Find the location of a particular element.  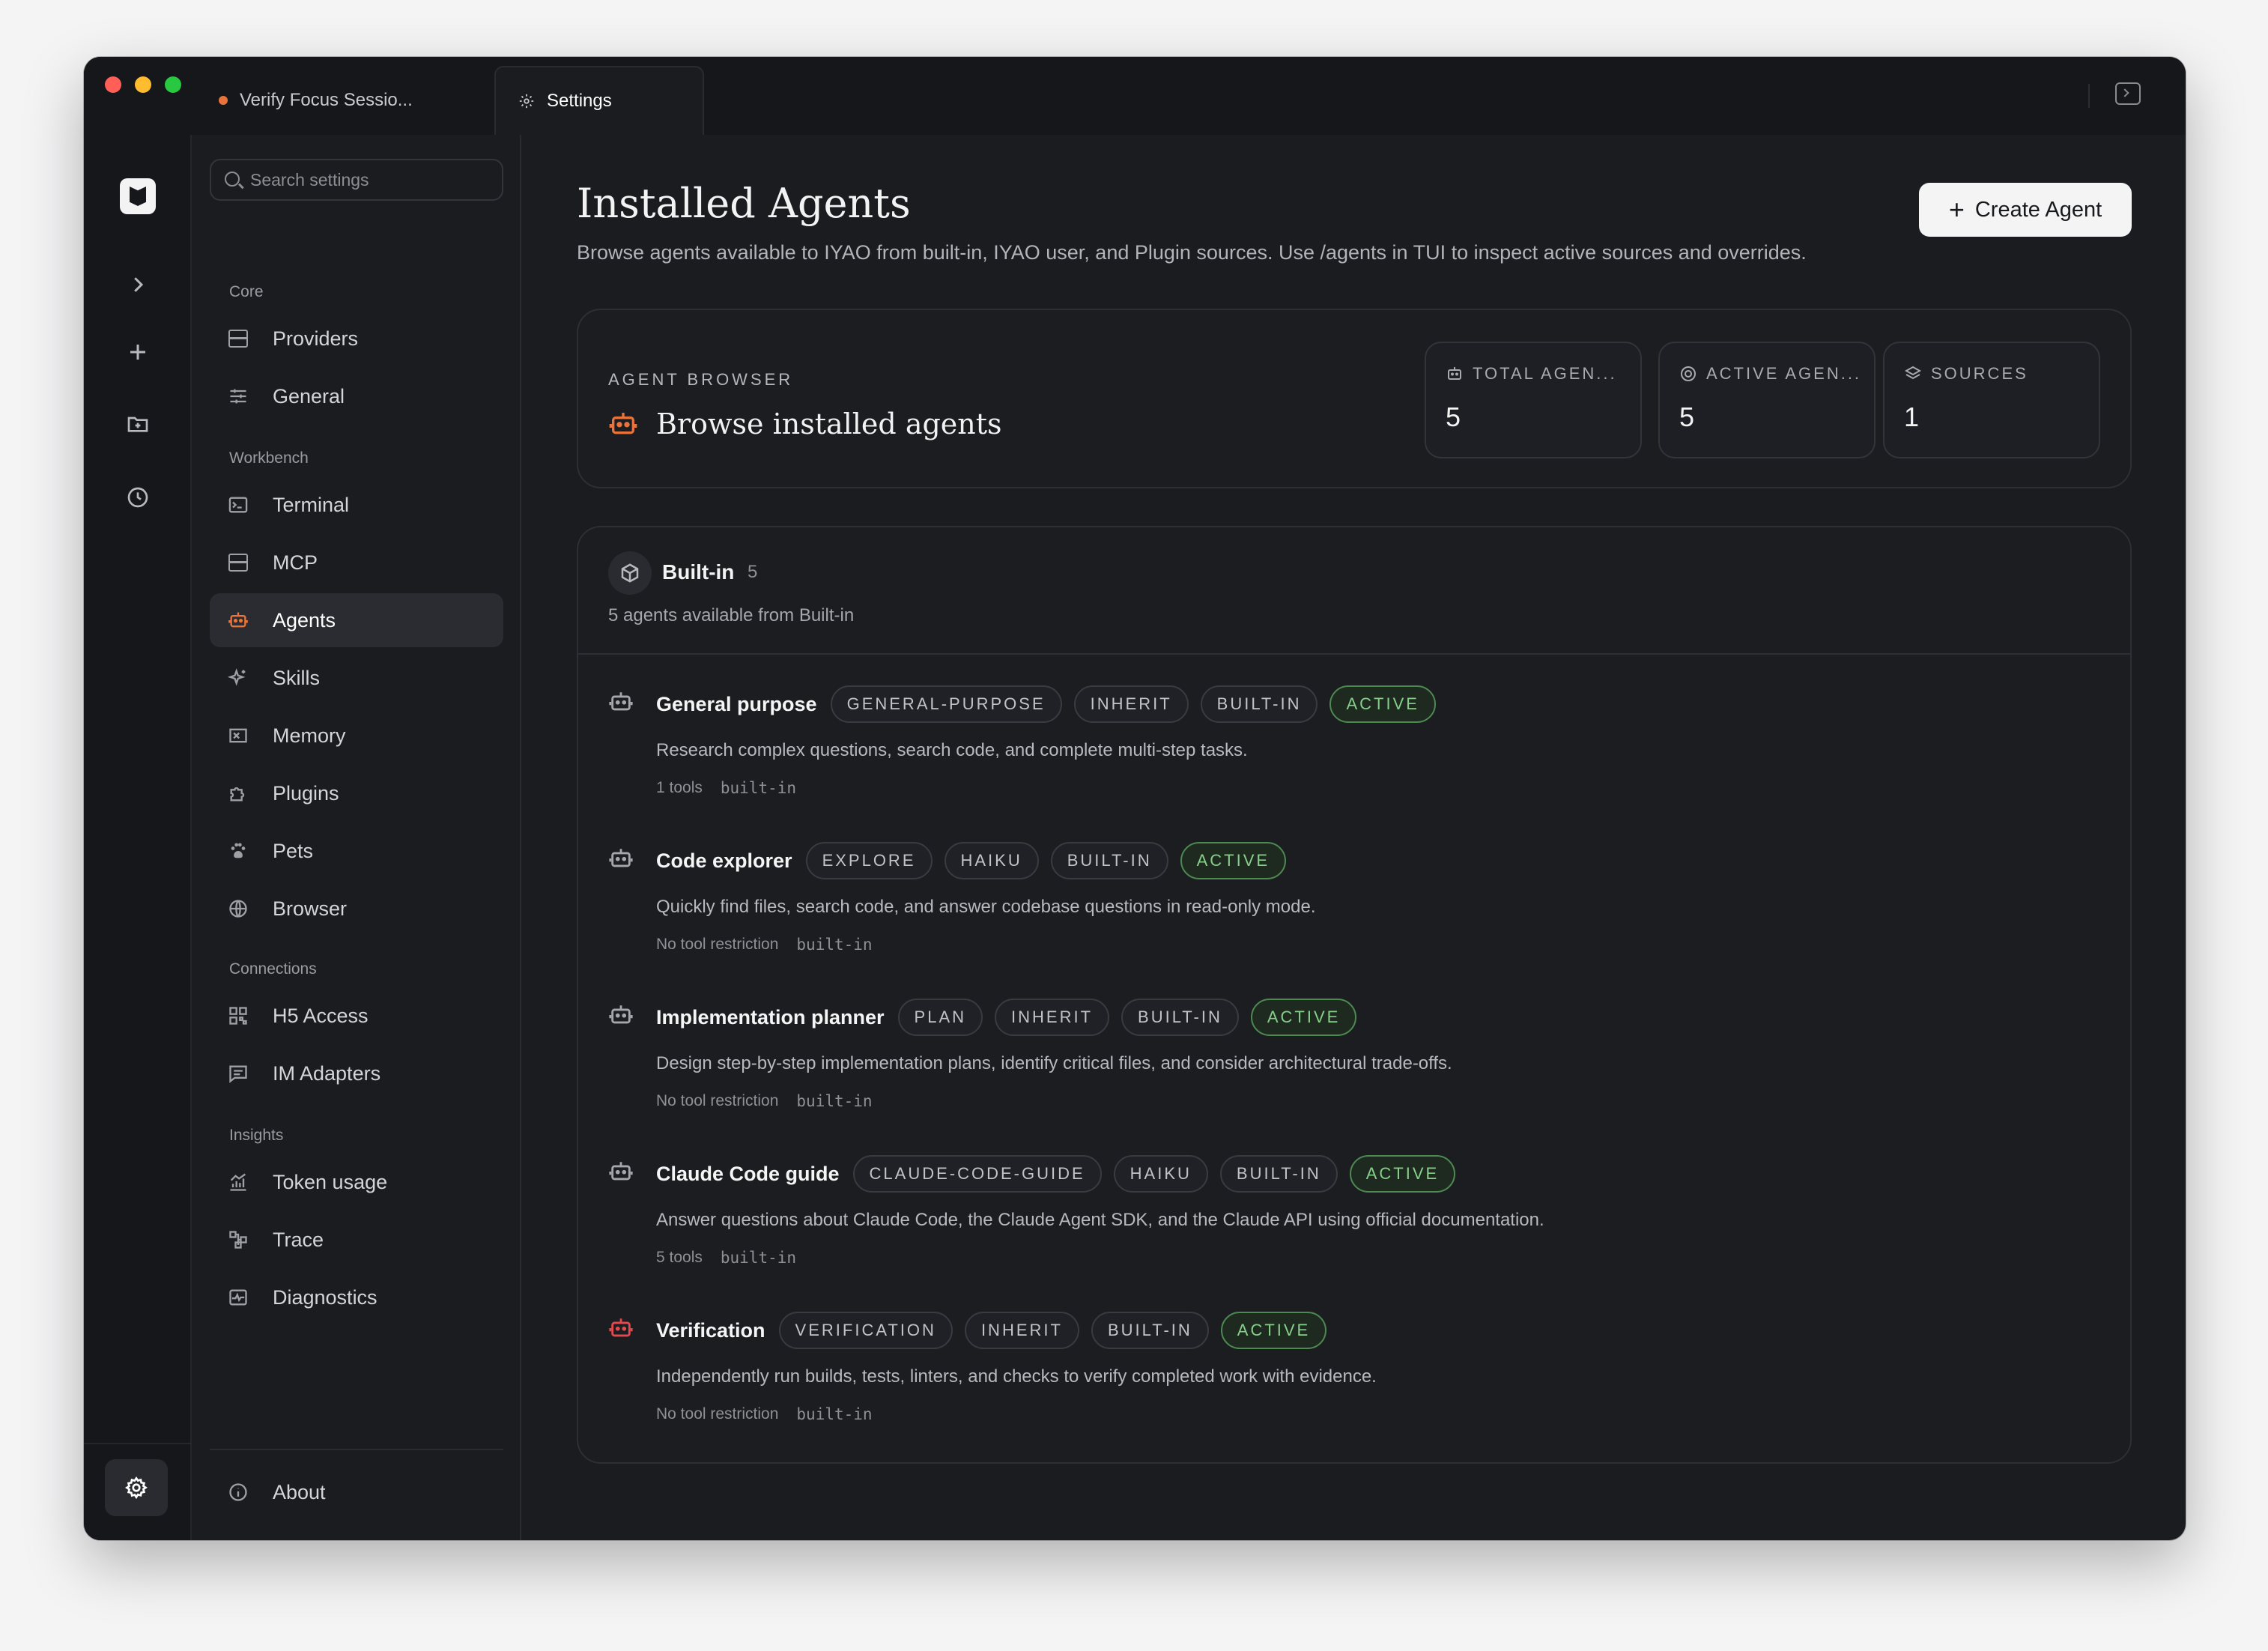

tab-settings: Settings is located at coordinates (599, 101).